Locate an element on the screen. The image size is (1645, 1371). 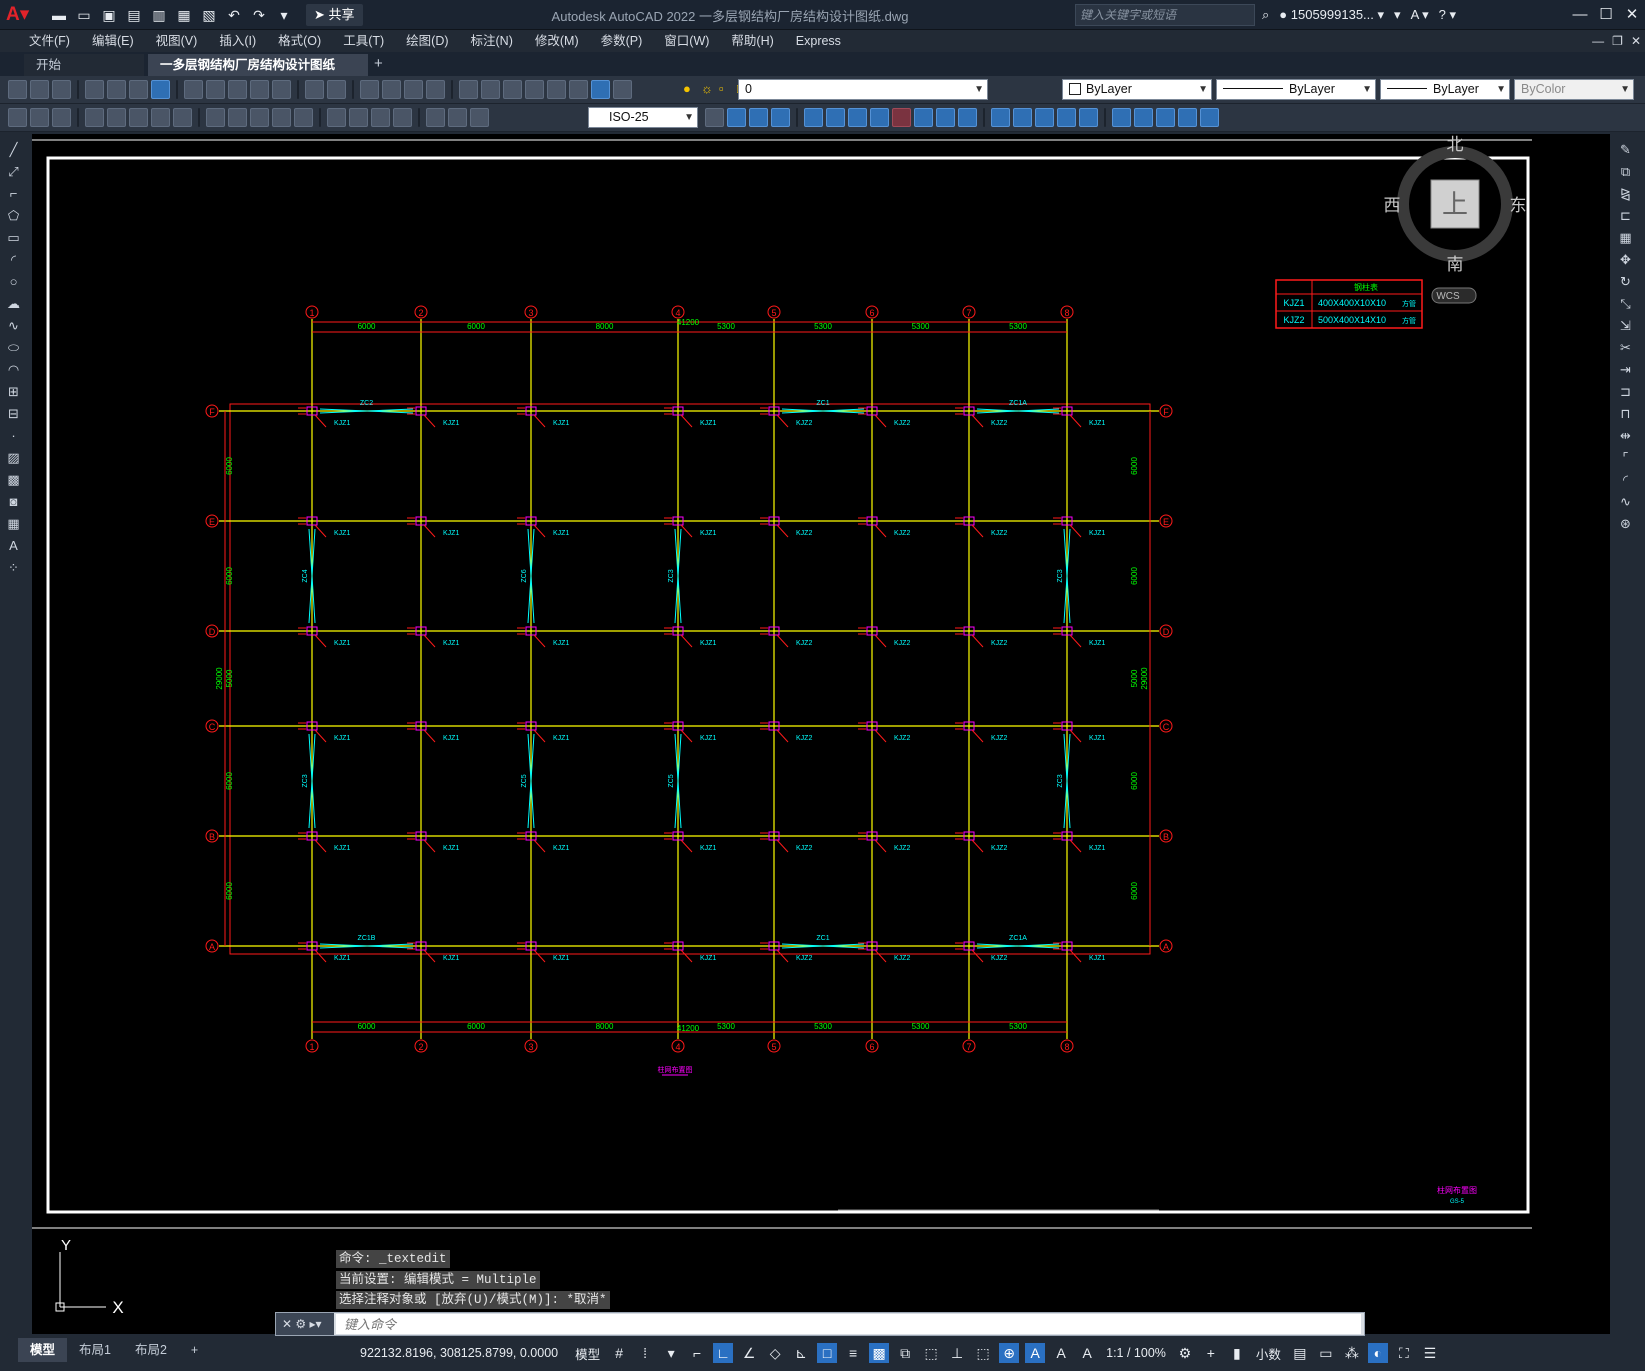
gizmo-icon: ⊕ is located at coordinates (1009, 1353).